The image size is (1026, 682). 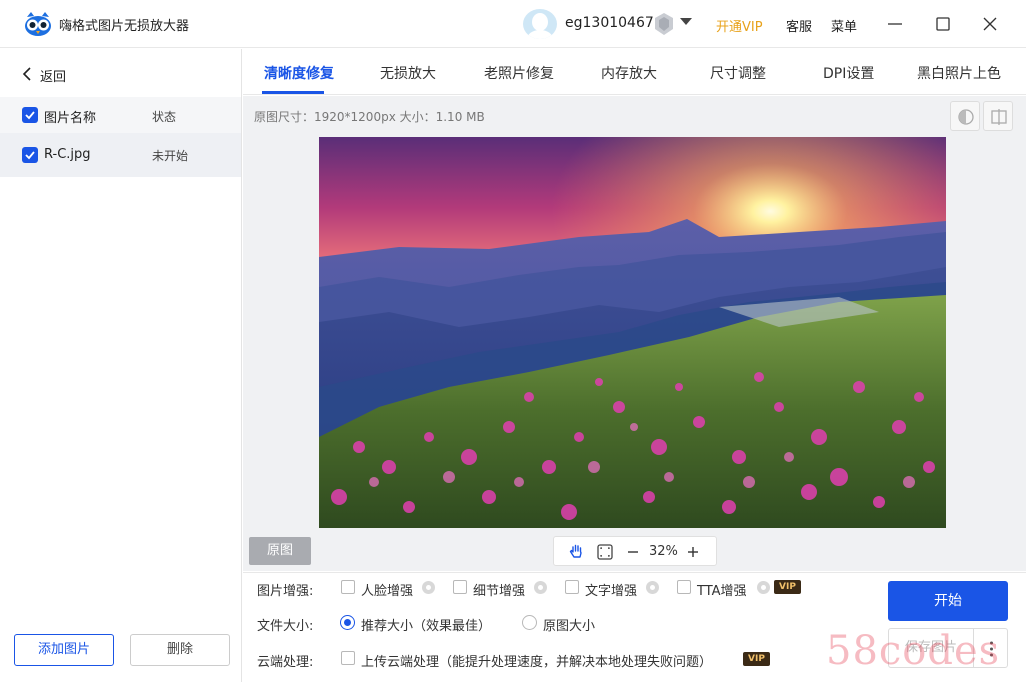 What do you see at coordinates (369, 117) in the screenshot?
I see `image-info: 原图尺寸：1920*1200px 大小：1.10 MB` at bounding box center [369, 117].